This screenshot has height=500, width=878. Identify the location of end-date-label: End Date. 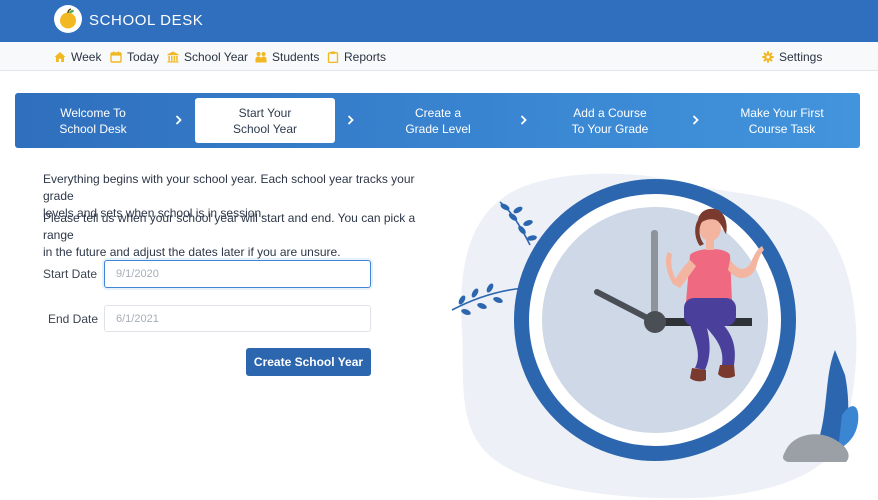
(73, 319).